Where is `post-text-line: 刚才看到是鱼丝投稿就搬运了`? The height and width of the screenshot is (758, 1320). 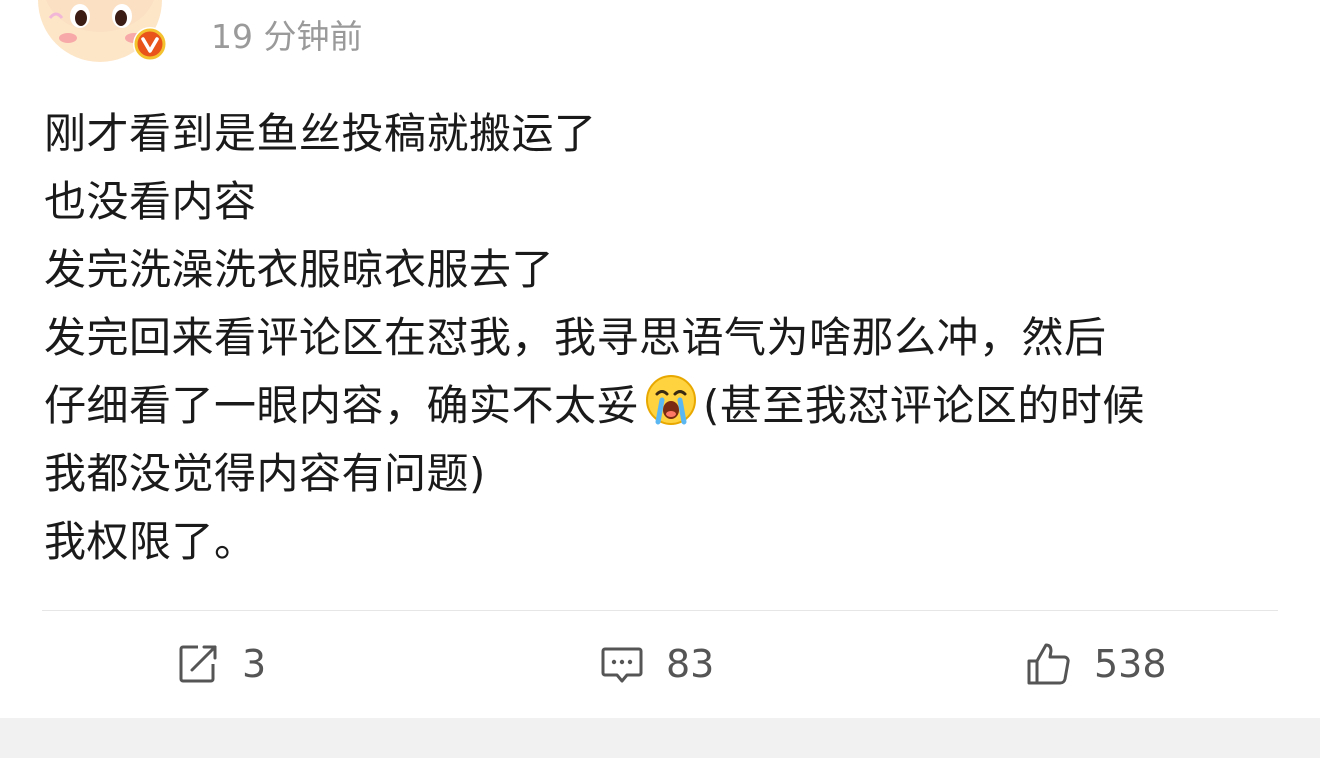
post-text-line: 刚才看到是鱼丝投稿就搬运了 is located at coordinates (320, 133).